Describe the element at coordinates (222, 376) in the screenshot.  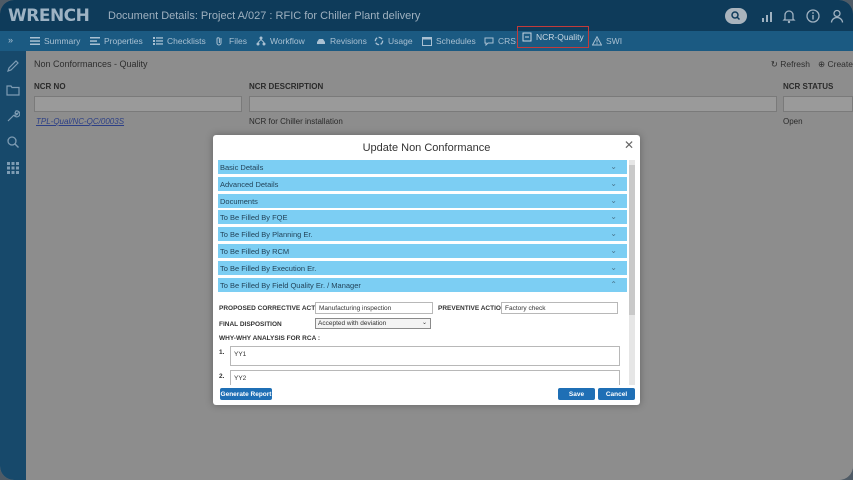
I see `why-2-number: 2.` at that location.